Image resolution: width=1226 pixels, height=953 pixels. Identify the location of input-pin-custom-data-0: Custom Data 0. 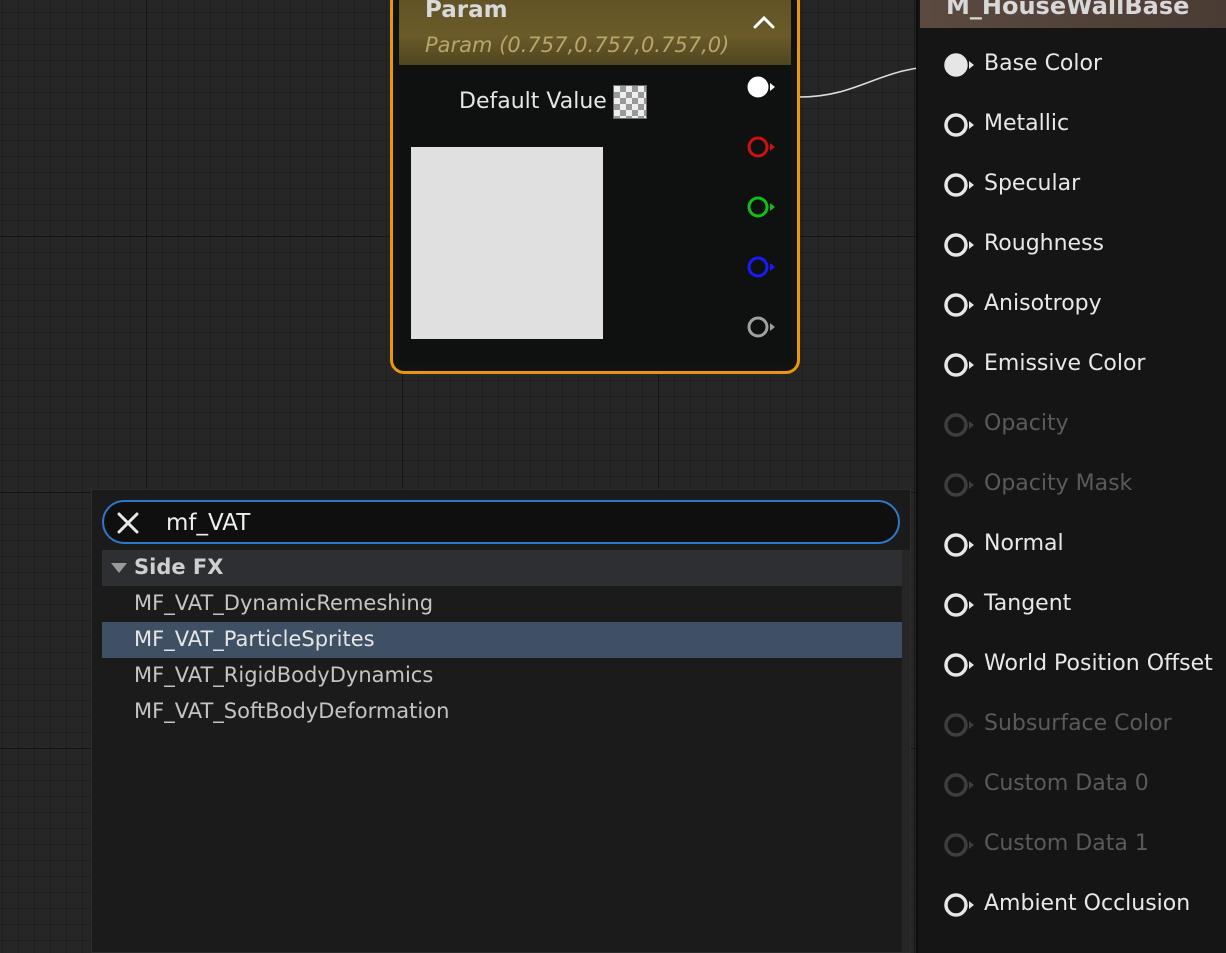
(1072, 785).